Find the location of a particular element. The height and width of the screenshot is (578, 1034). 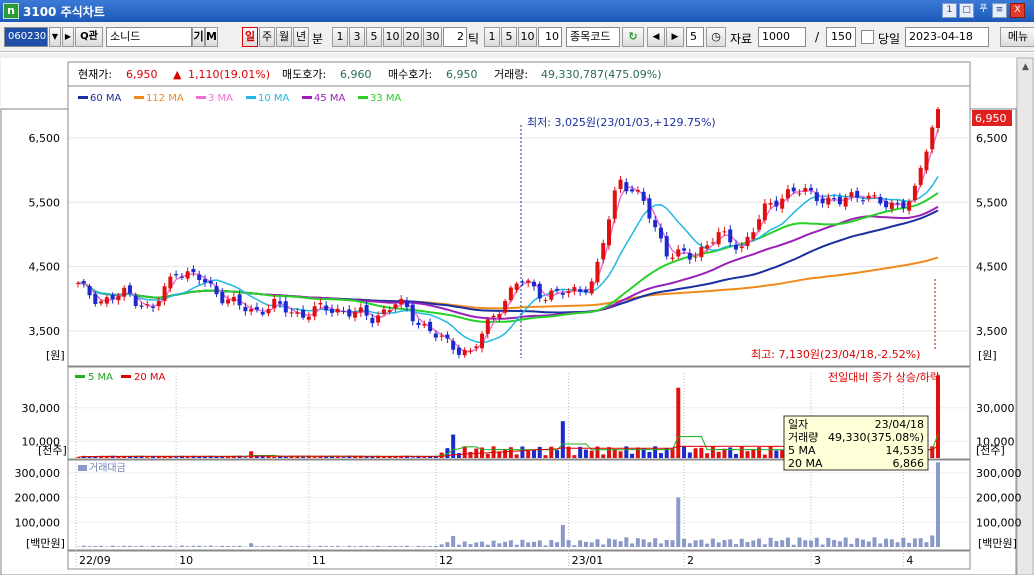

next-arrow-icon: ▶ is located at coordinates (68, 37).